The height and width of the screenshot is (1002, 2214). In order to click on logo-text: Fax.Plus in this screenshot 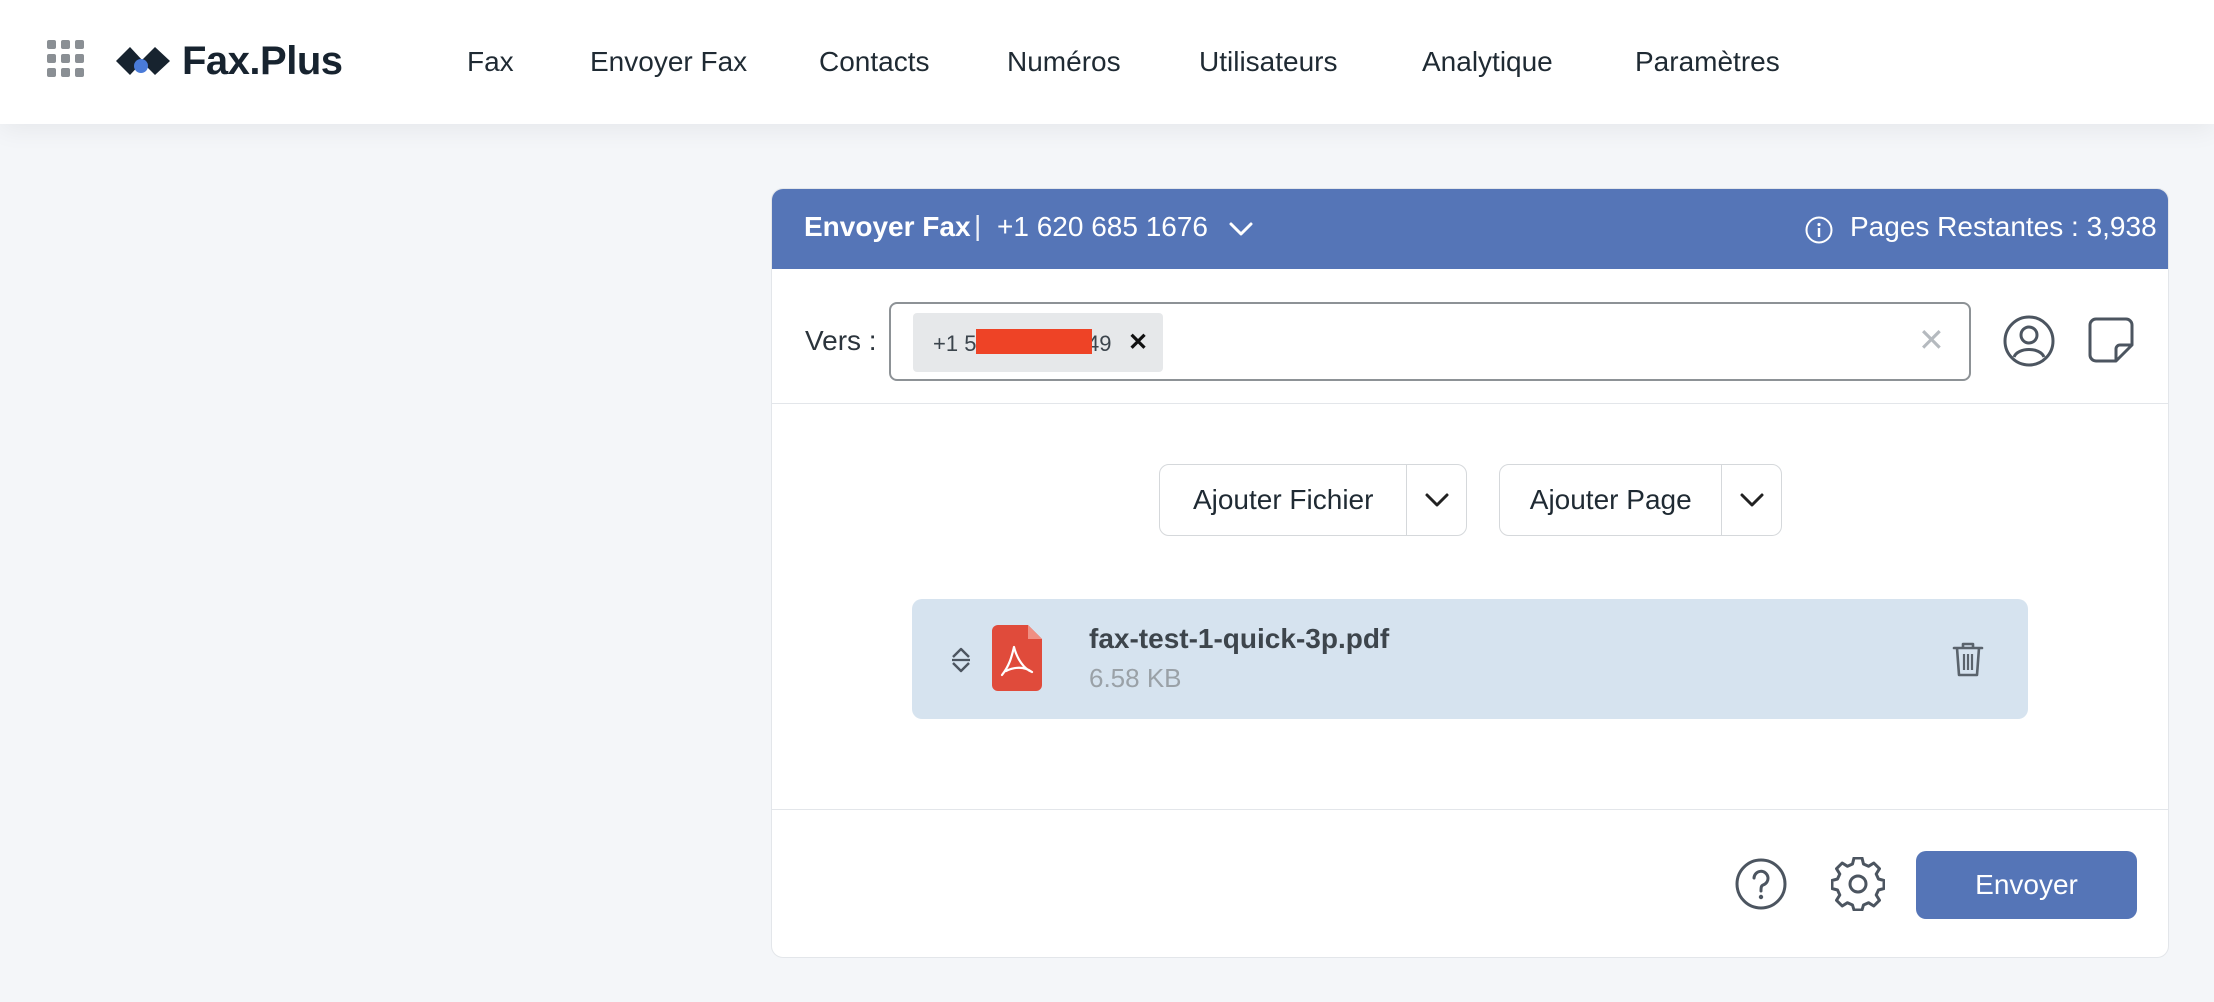, I will do `click(262, 60)`.